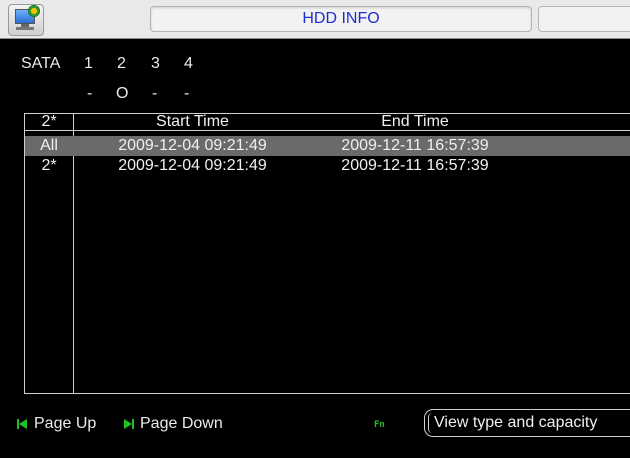 The height and width of the screenshot is (458, 630). Describe the element at coordinates (155, 63) in the screenshot. I see `sata-disk-3-number: 3` at that location.